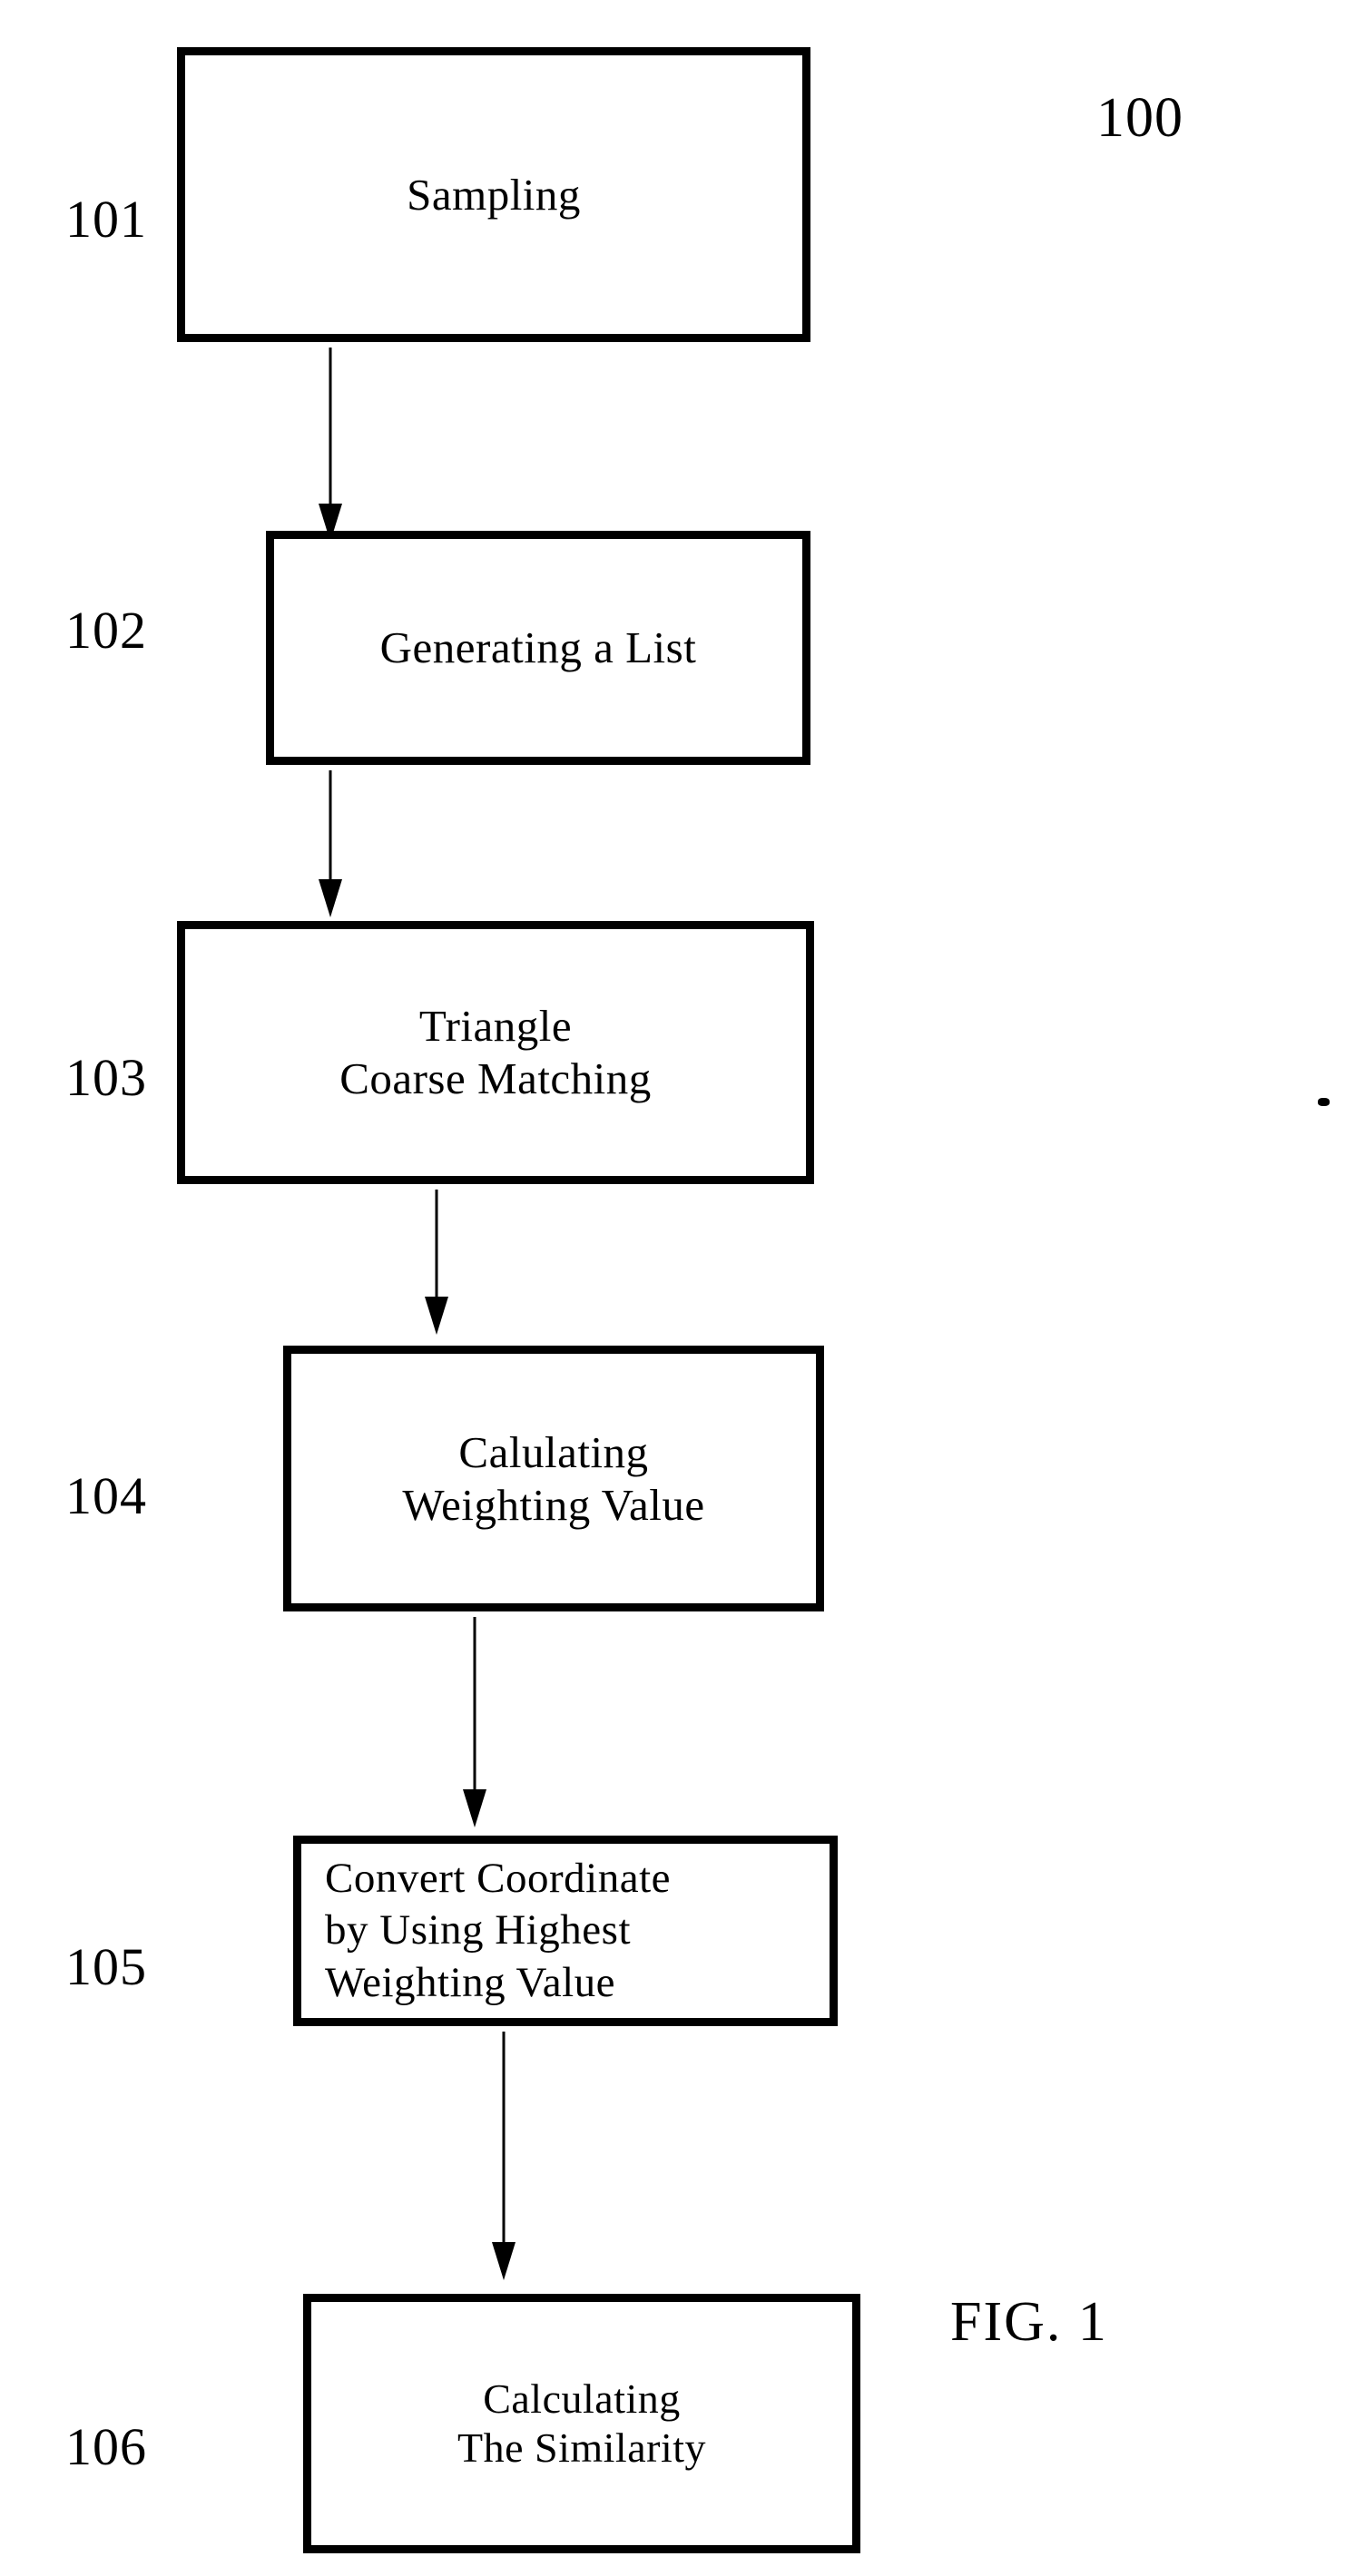 The image size is (1365, 2576). What do you see at coordinates (1139, 118) in the screenshot?
I see `system-reference-numeral: 100` at bounding box center [1139, 118].